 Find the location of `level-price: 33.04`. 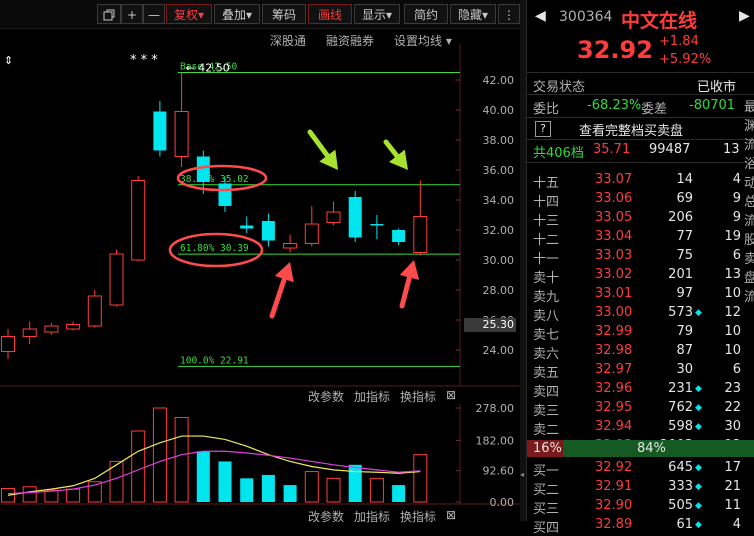

level-price: 33.04 is located at coordinates (614, 236).